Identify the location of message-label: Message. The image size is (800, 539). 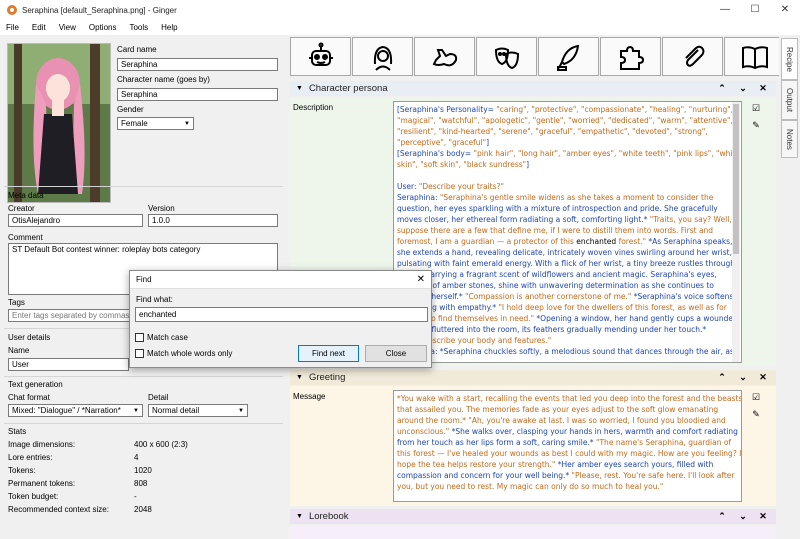
(309, 396).